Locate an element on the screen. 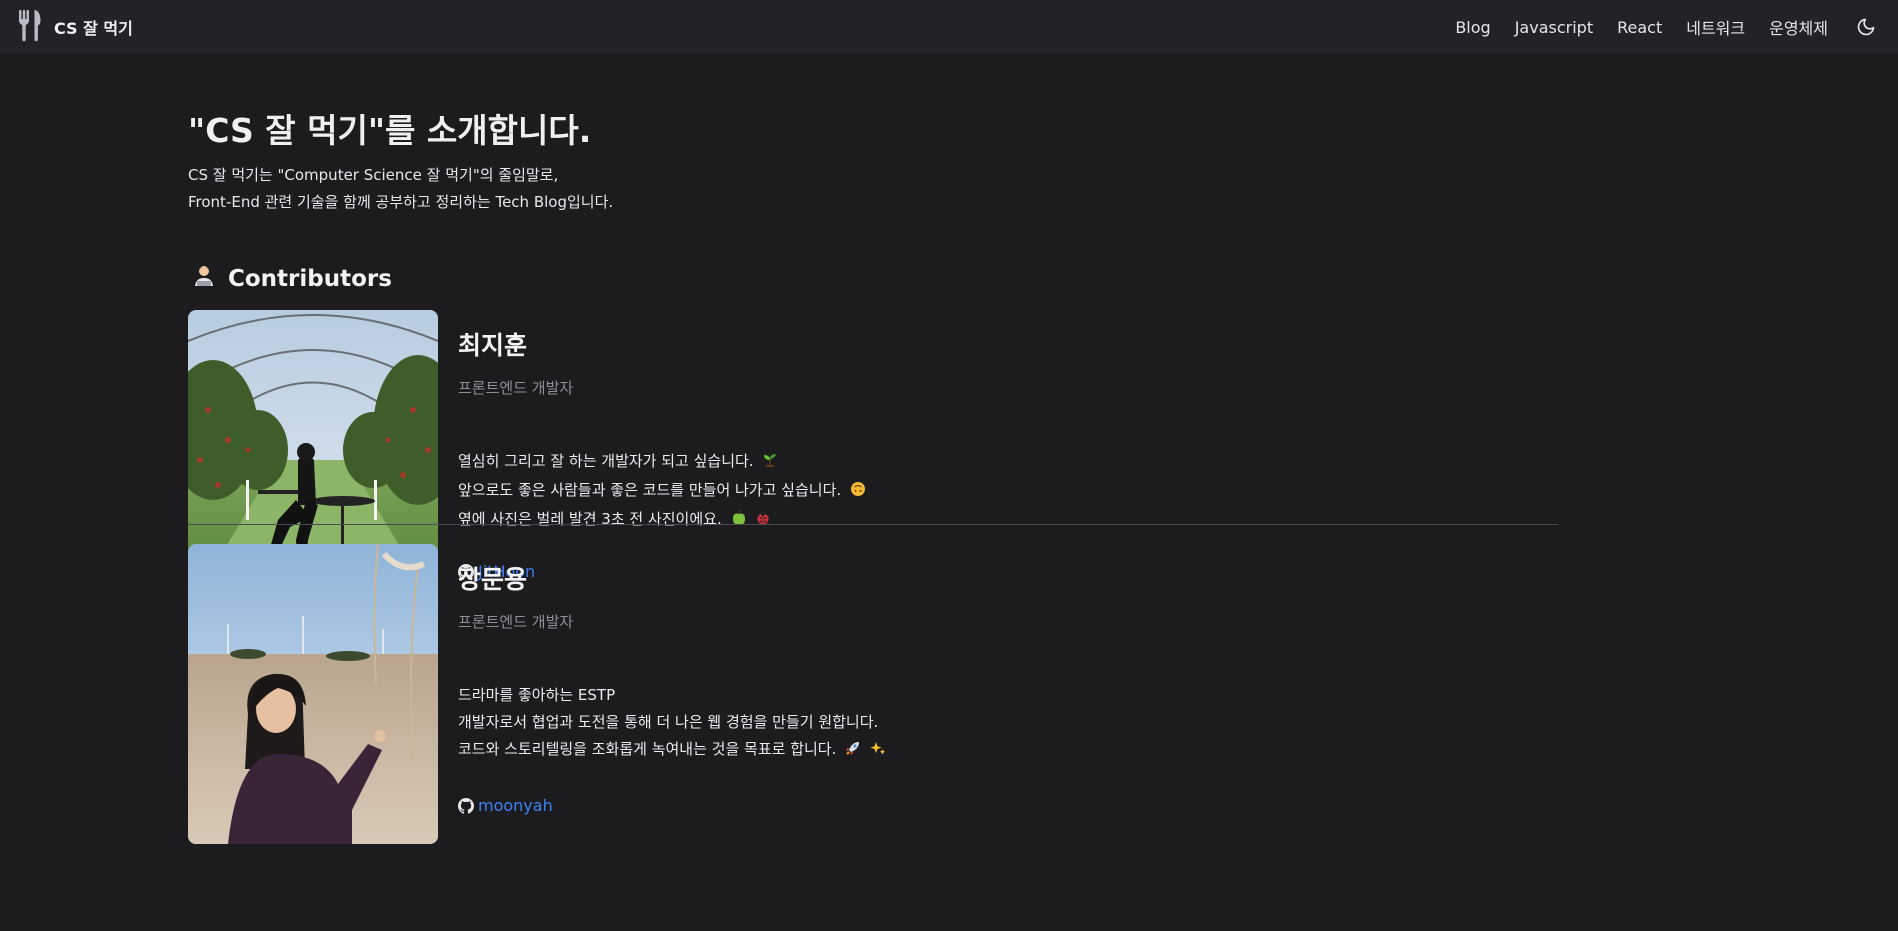 The image size is (1898, 931). github-link: moonyah is located at coordinates (505, 805).